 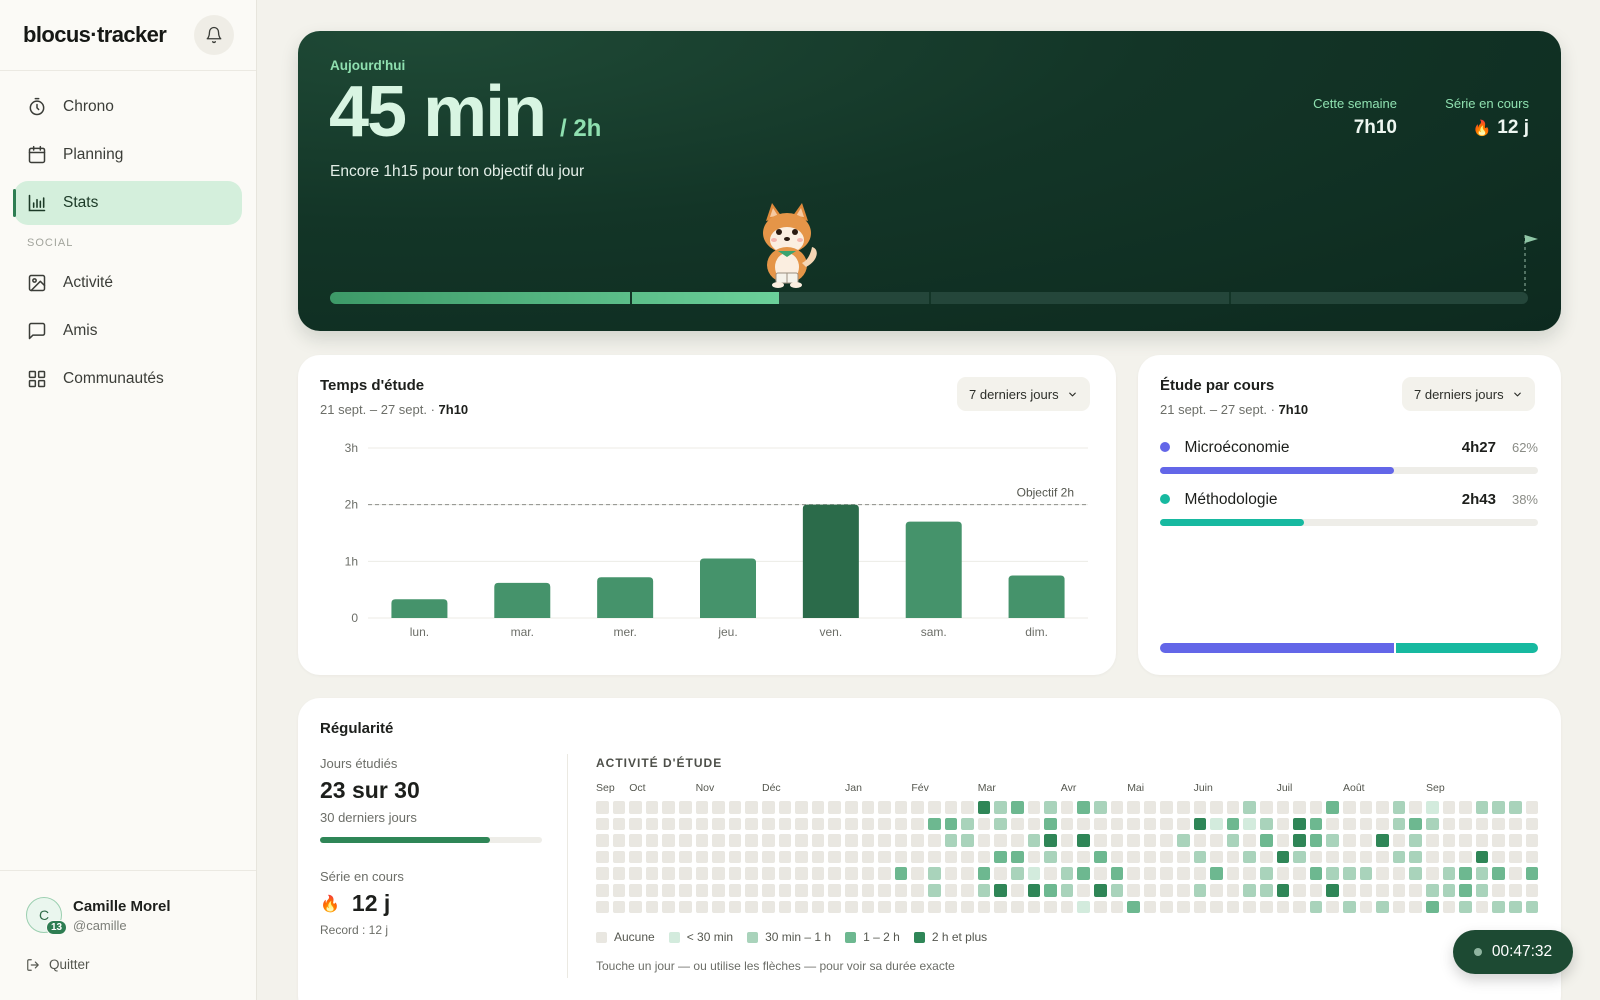 What do you see at coordinates (128, 379) in the screenshot?
I see `nav-item-communautes: Communautés` at bounding box center [128, 379].